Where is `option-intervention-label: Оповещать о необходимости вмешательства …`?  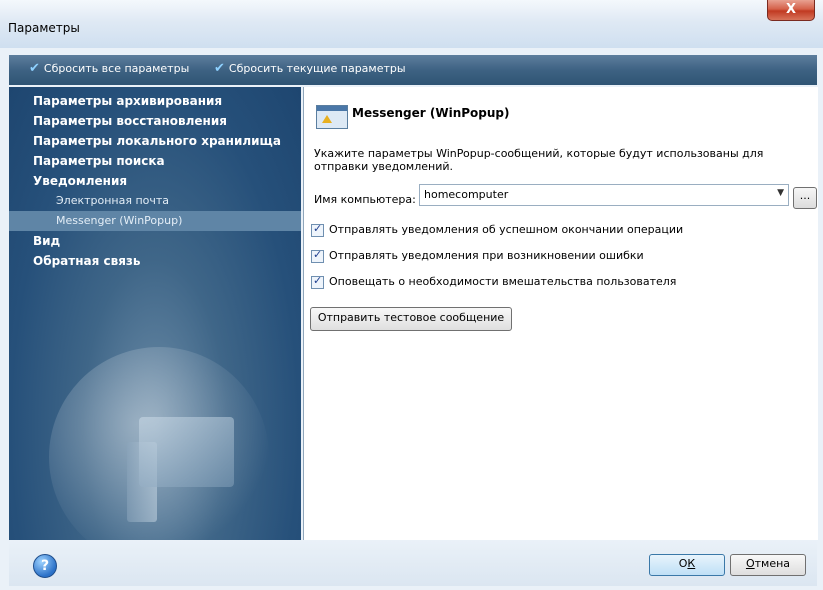 option-intervention-label: Оповещать о необходимости вмешательства … is located at coordinates (503, 281).